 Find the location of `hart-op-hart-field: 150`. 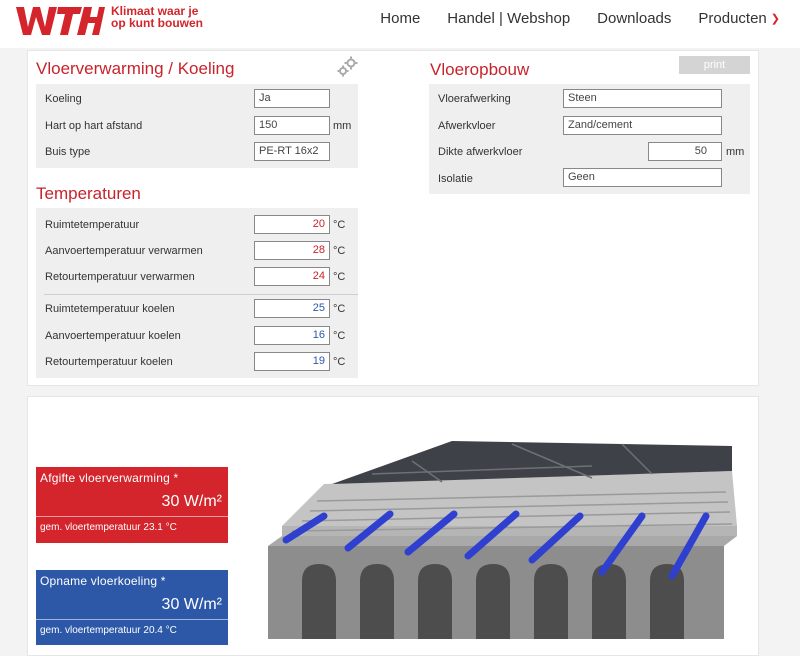

hart-op-hart-field: 150 is located at coordinates (292, 125).